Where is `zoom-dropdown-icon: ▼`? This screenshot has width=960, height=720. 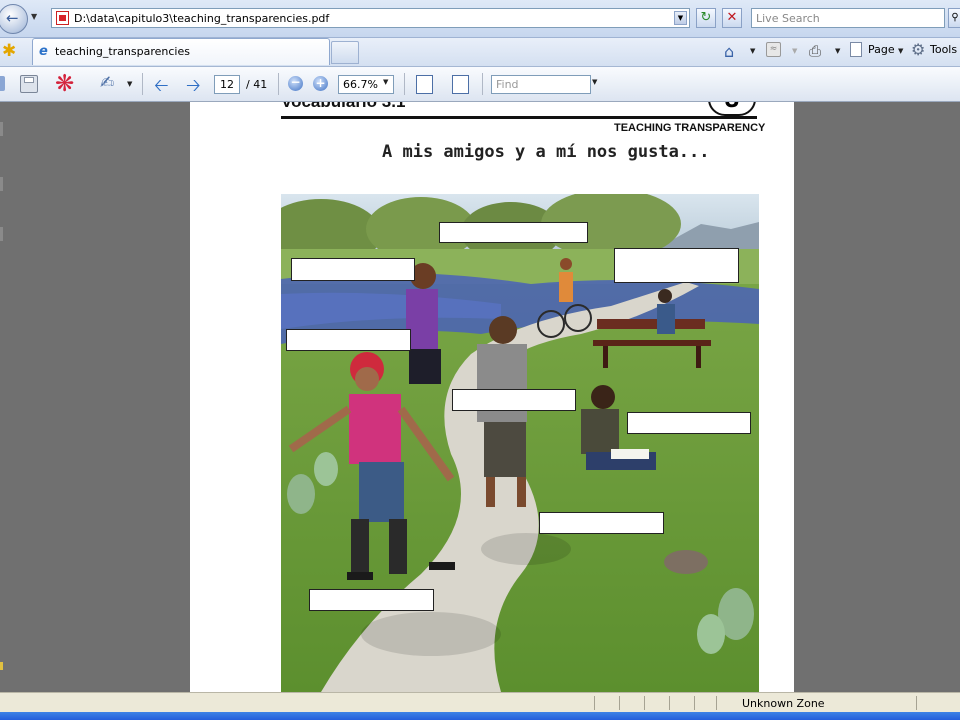
zoom-dropdown-icon: ▼ is located at coordinates (385, 82).